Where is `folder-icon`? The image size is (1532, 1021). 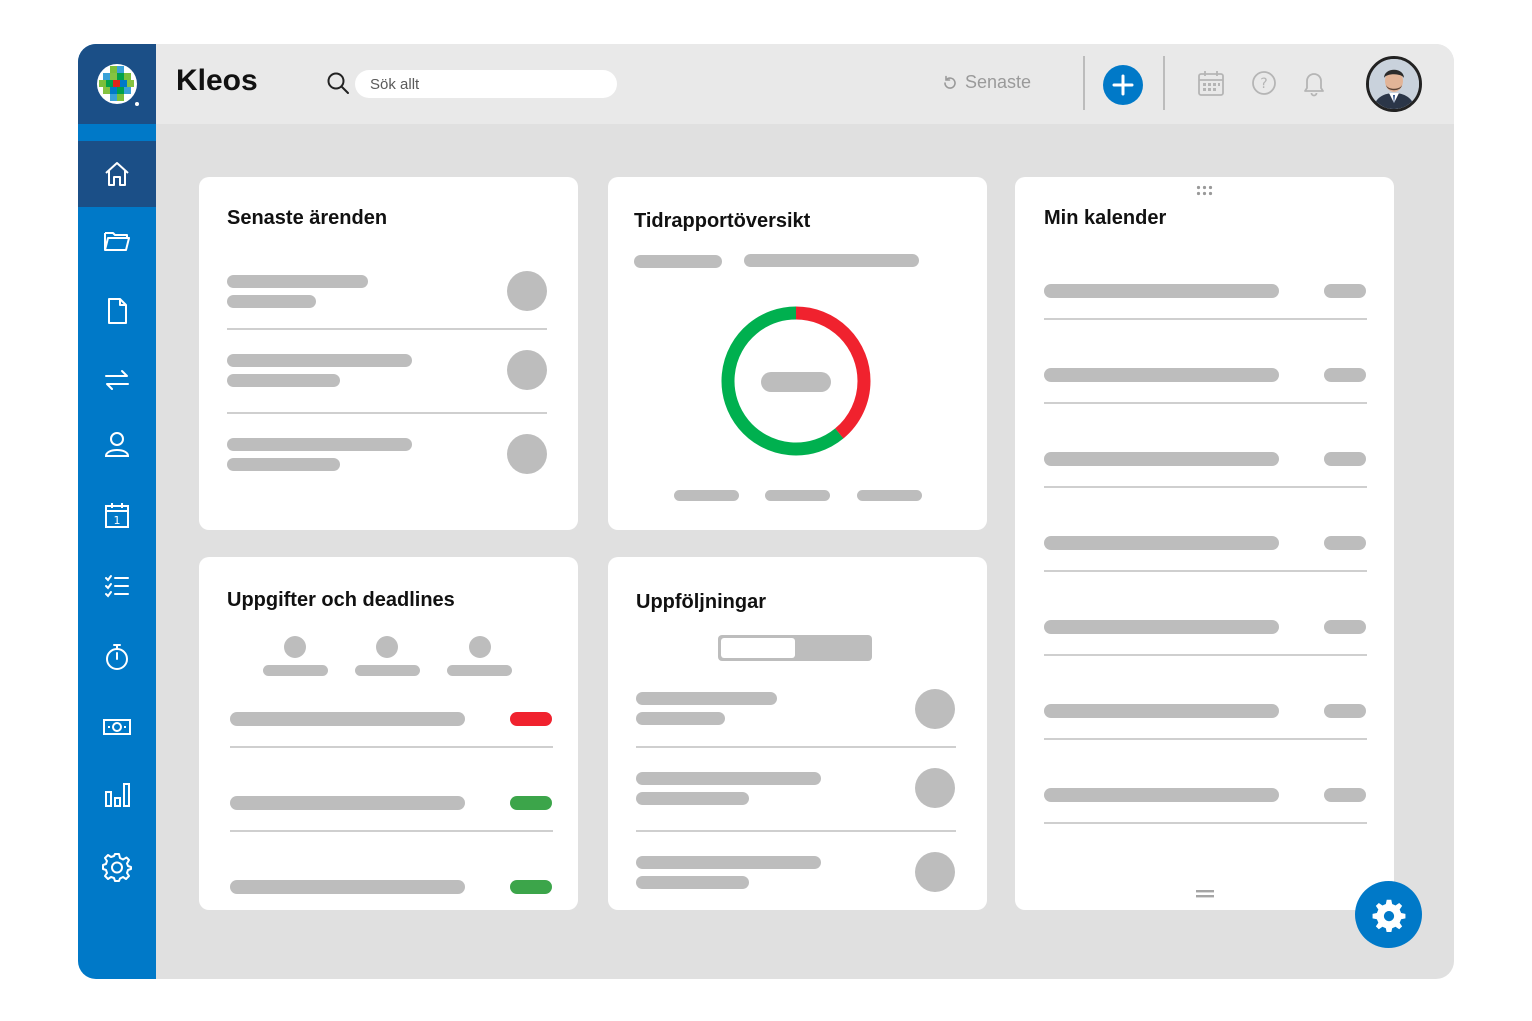
folder-icon is located at coordinates (117, 241).